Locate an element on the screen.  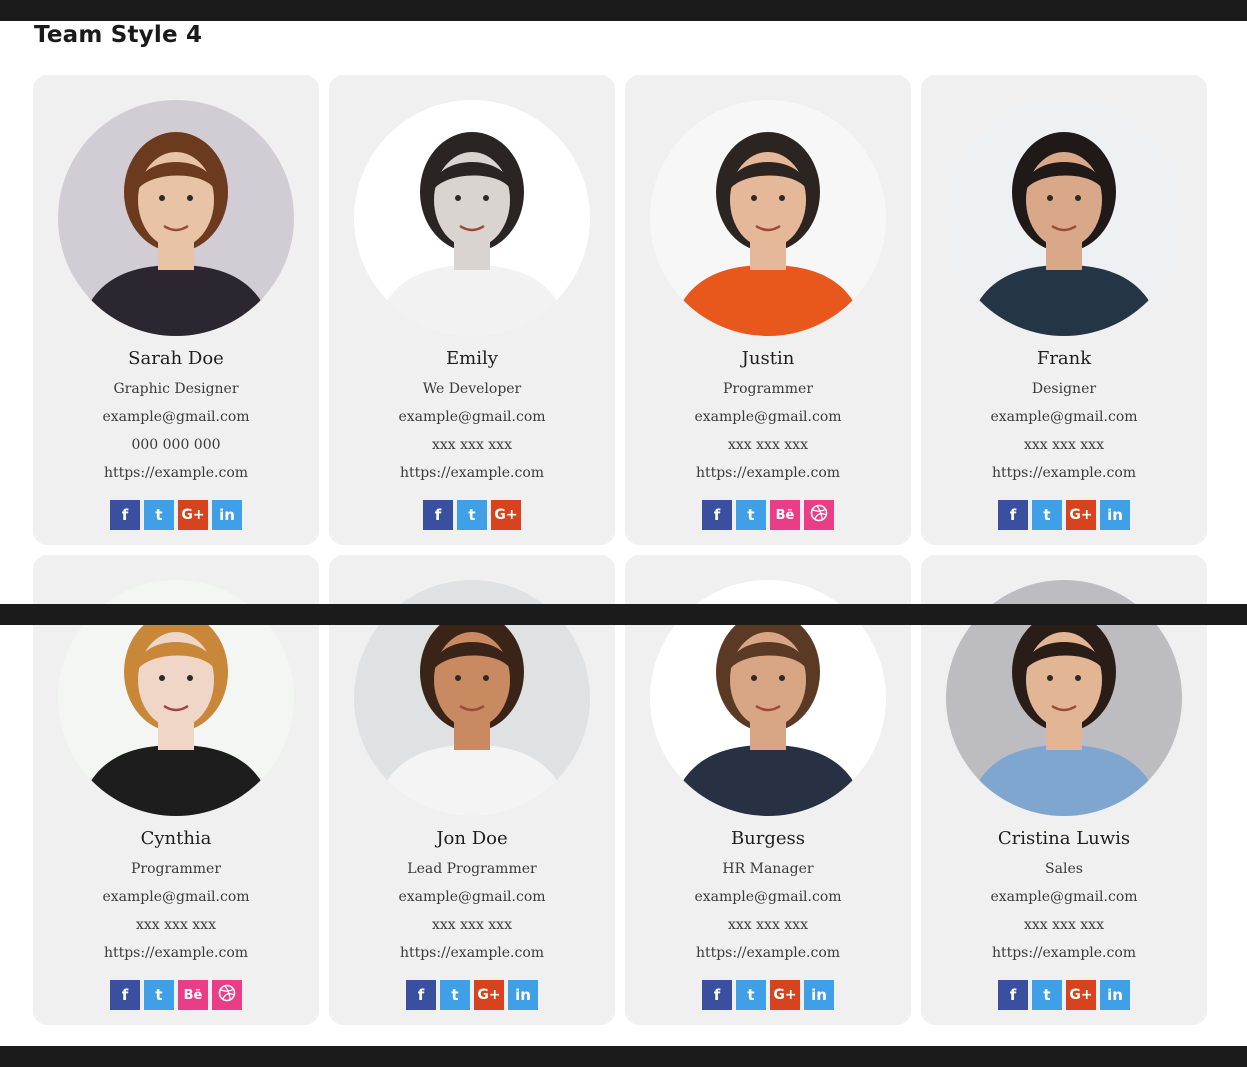
member-role: Graphic Designer is located at coordinates (176, 389).